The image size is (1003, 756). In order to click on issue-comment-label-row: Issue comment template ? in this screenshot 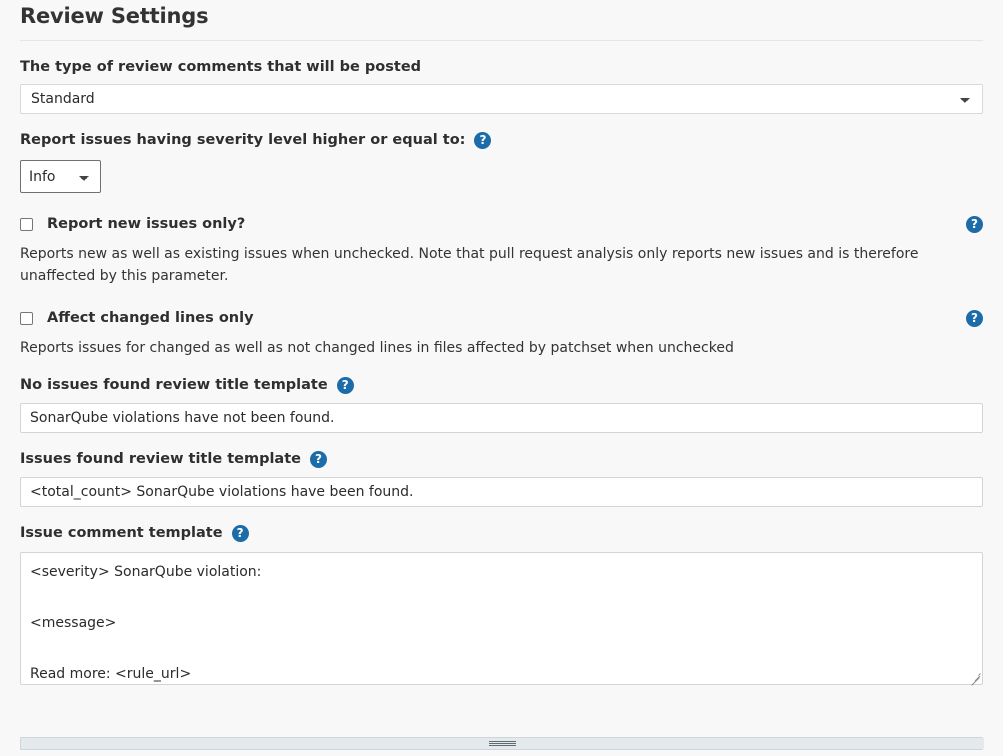, I will do `click(501, 533)`.